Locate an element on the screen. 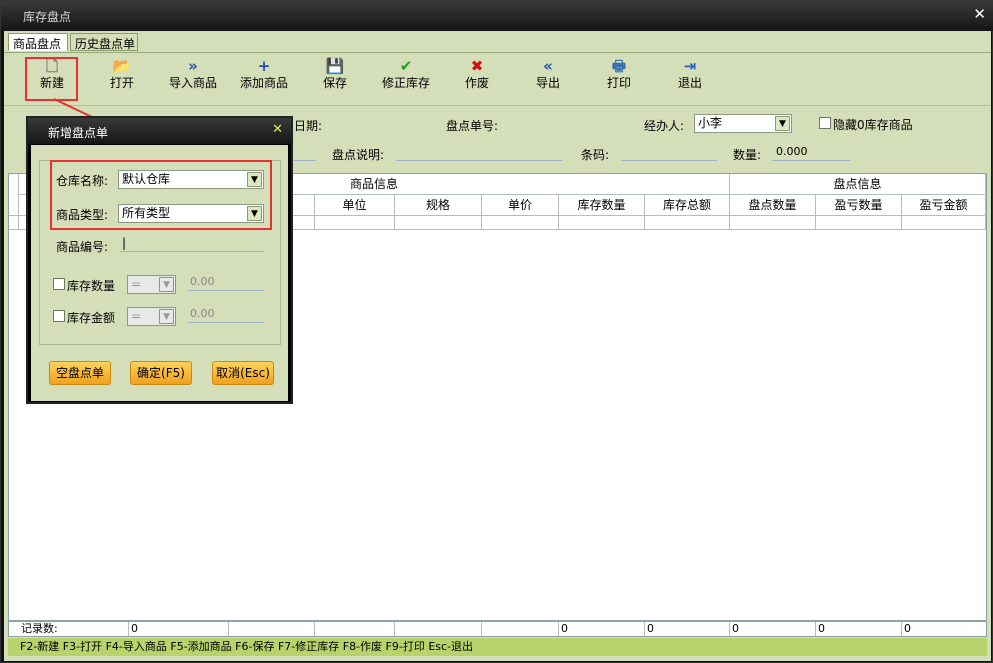  stock-amt-op-value: = is located at coordinates (136, 316).